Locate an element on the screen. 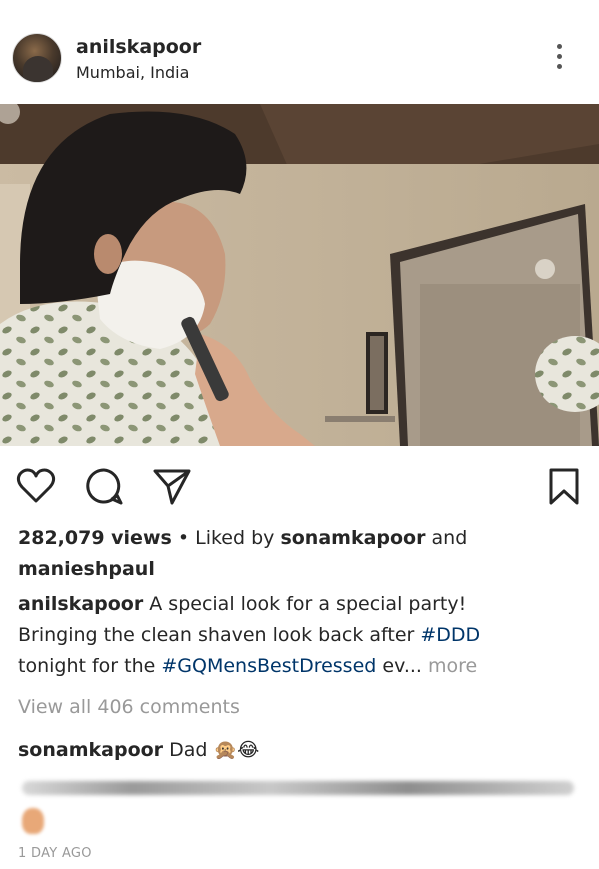 The width and height of the screenshot is (599, 869). comment-row: sonamkapoor Dad 🙊😂 is located at coordinates (138, 750).